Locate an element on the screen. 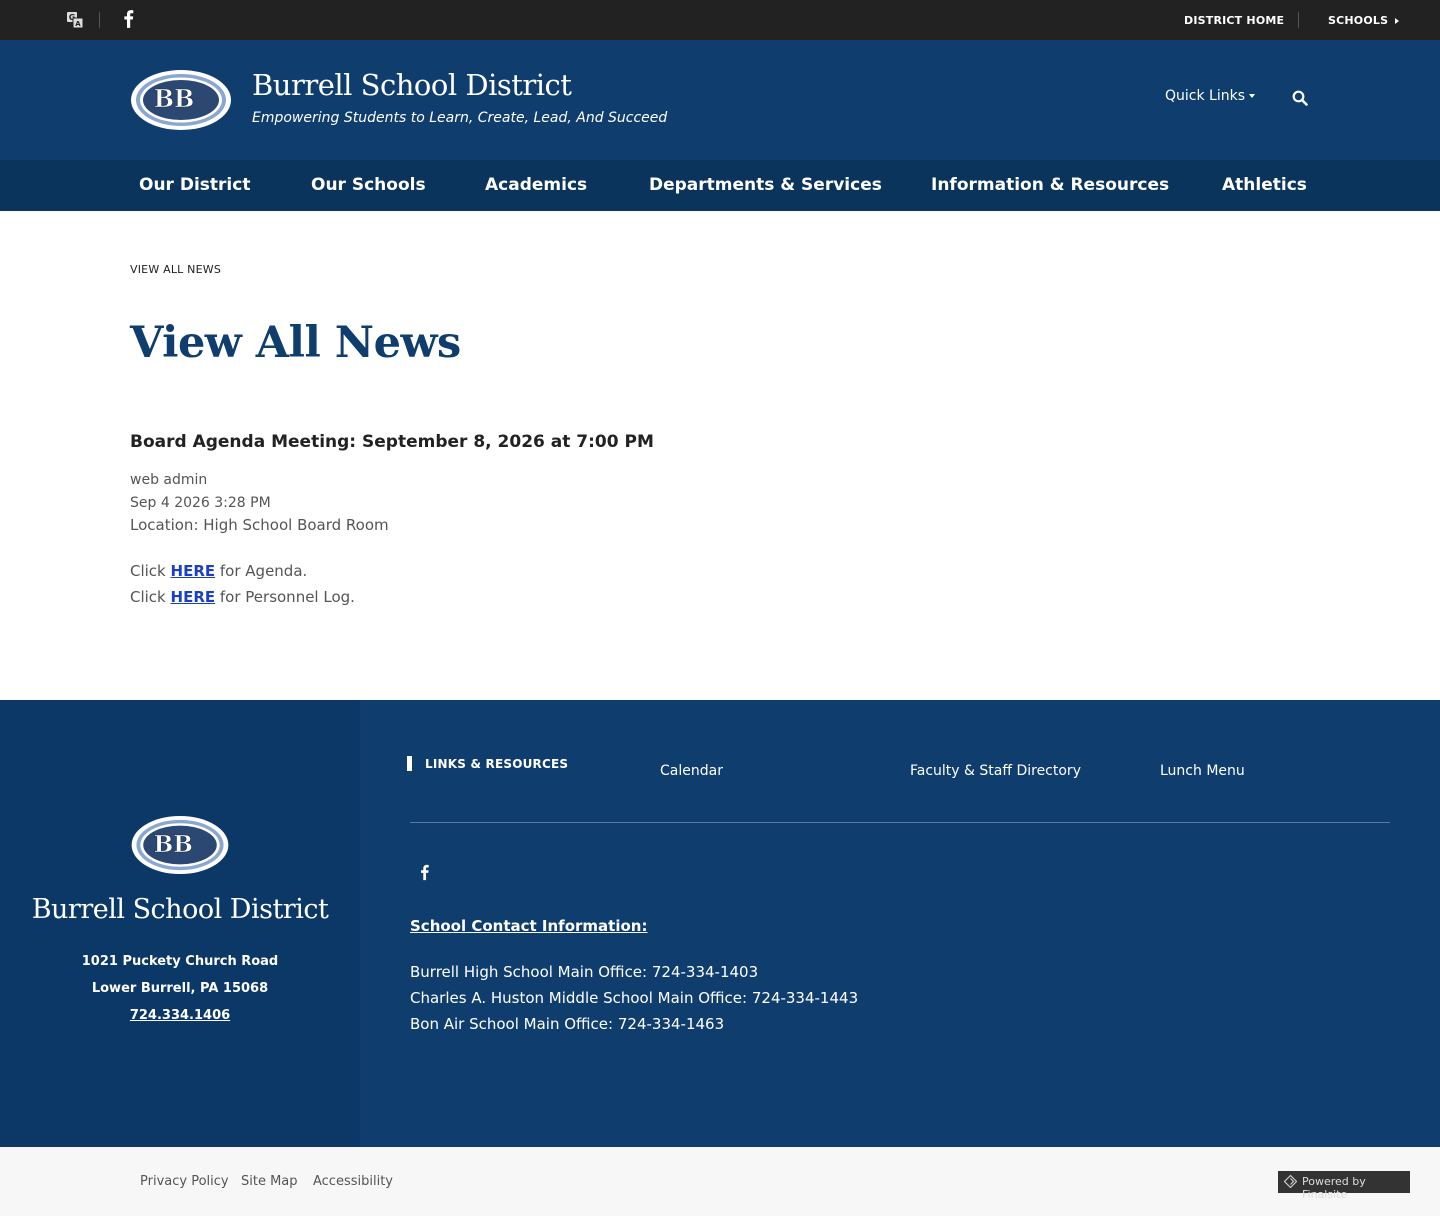  translate-icon: G A is located at coordinates (75, 20).